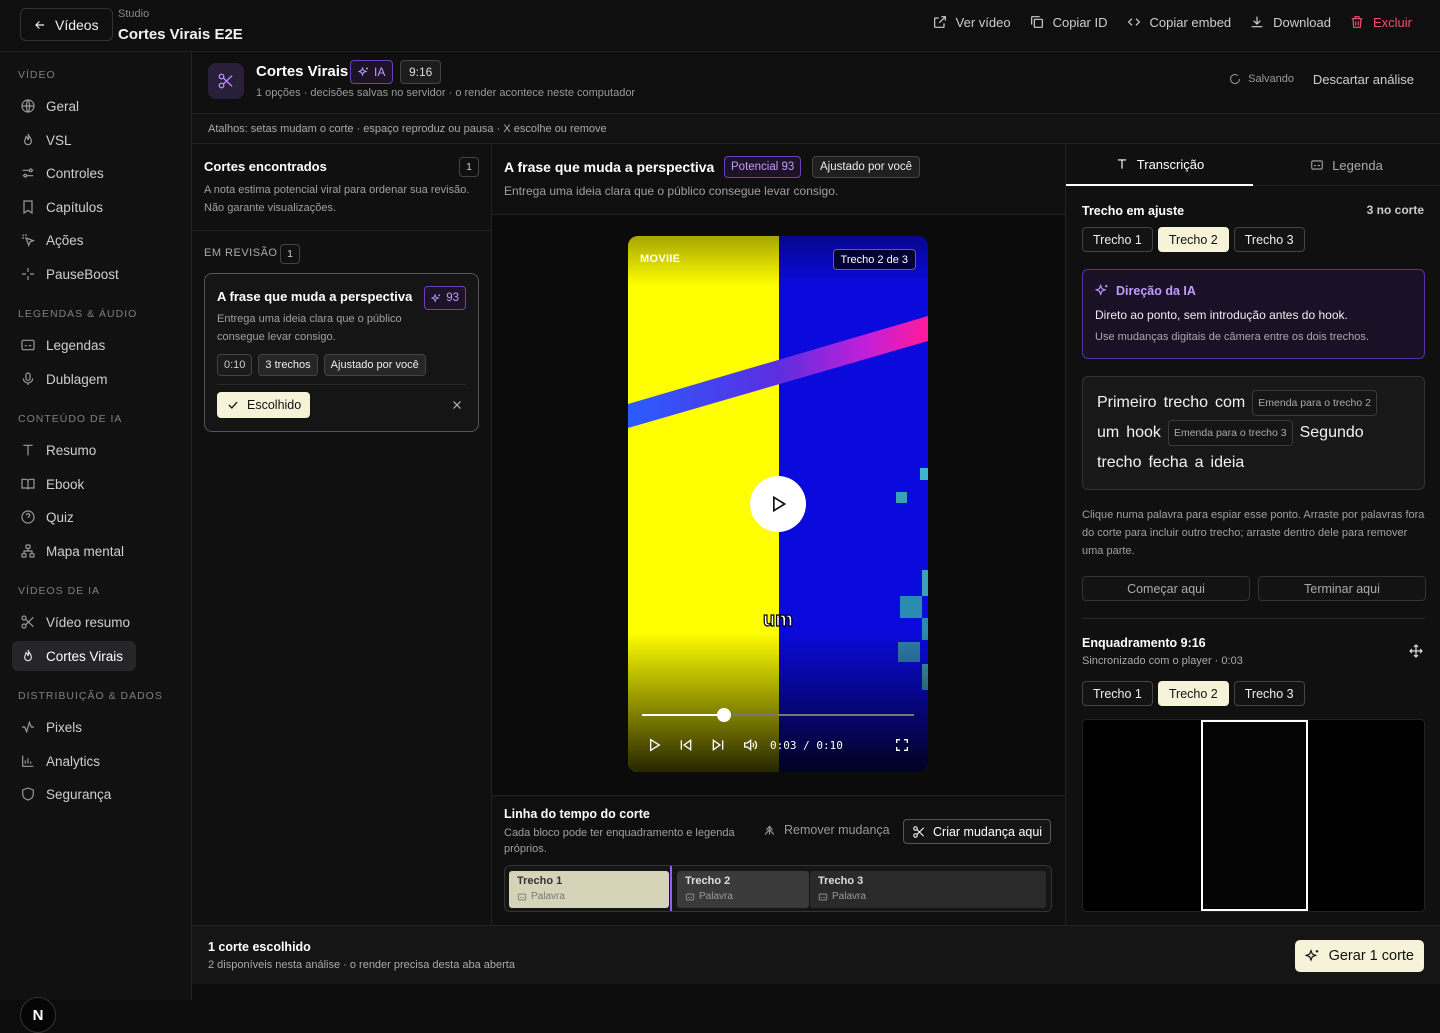 Image resolution: width=1440 pixels, height=1033 pixels. What do you see at coordinates (1143, 433) in the screenshot?
I see `transcript-word: hook` at bounding box center [1143, 433].